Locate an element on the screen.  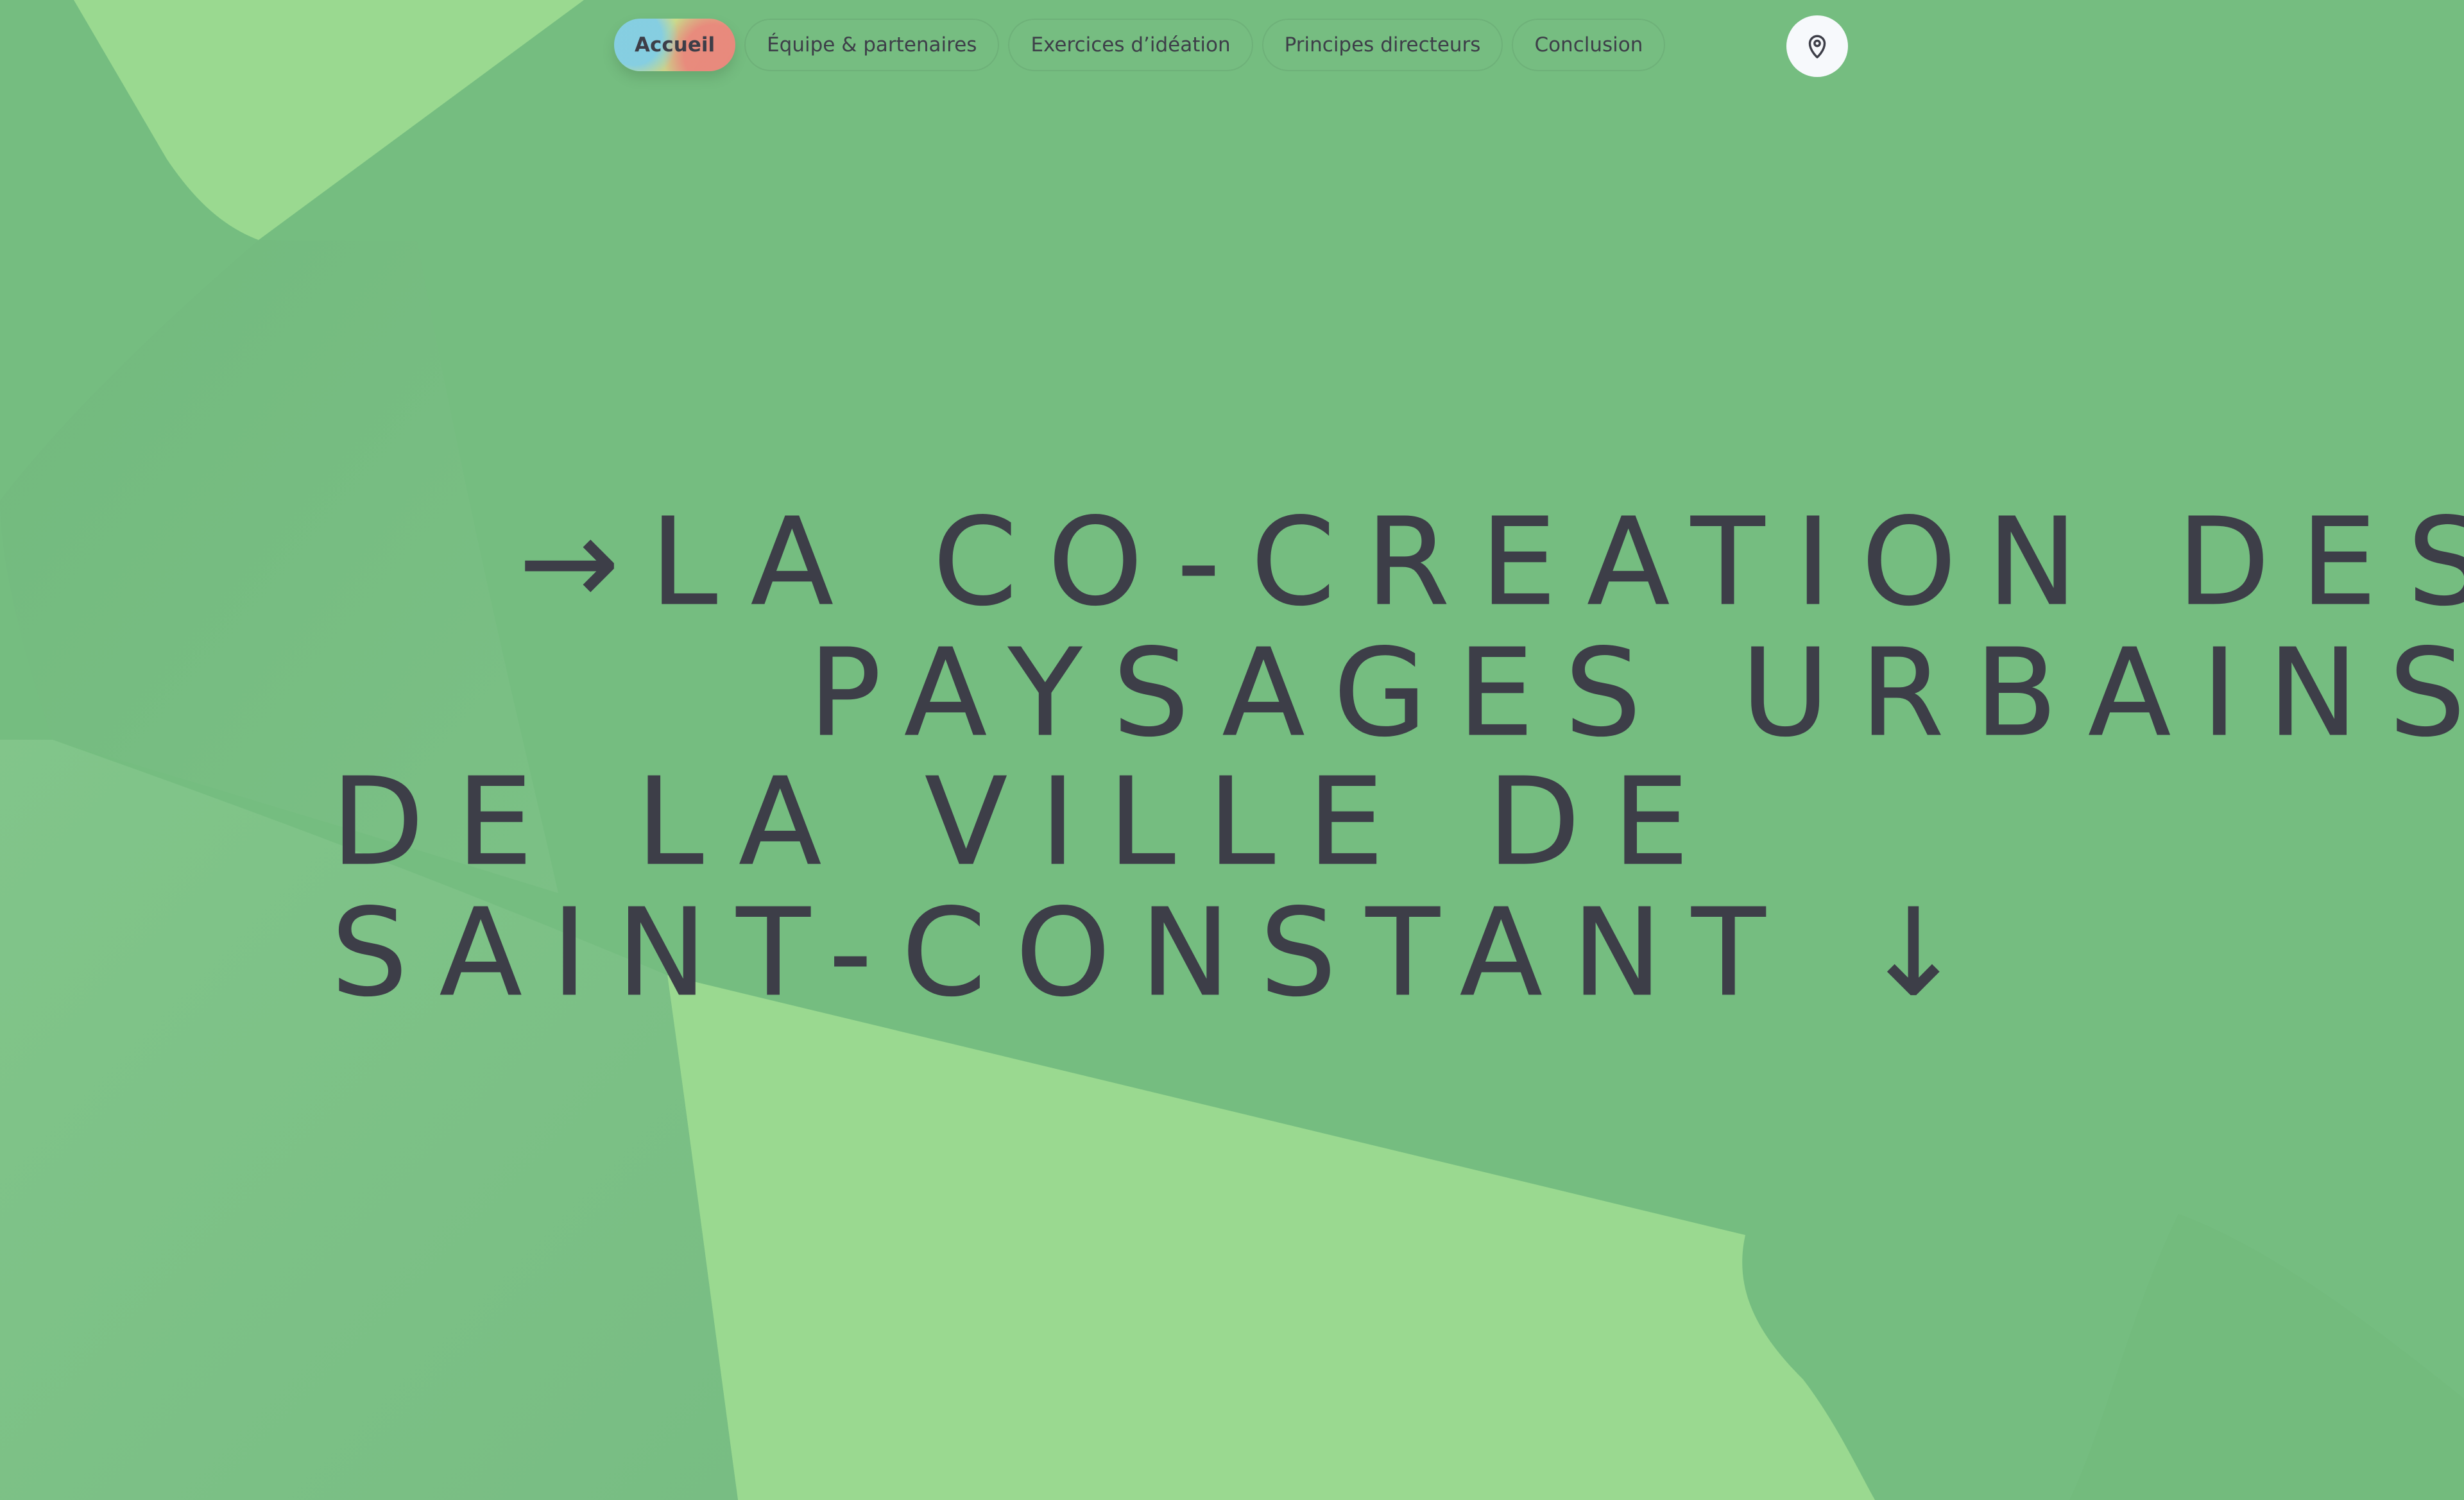
hero-title-line-1: →LA CO-CREATION DES is located at coordinates (1491, 562).